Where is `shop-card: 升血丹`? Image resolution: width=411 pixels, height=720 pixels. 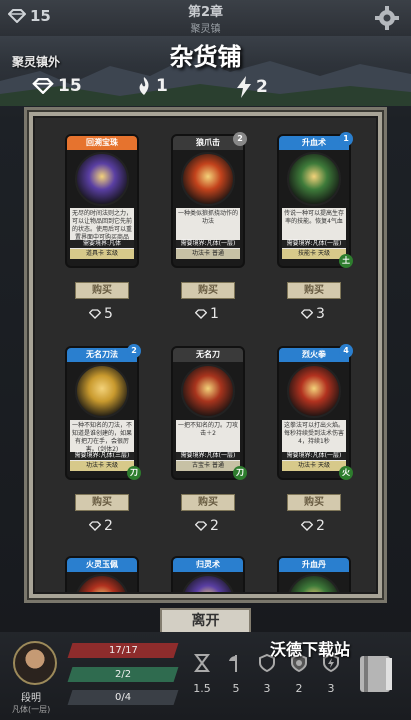
shop-card: 升血丹 is located at coordinates (314, 574).